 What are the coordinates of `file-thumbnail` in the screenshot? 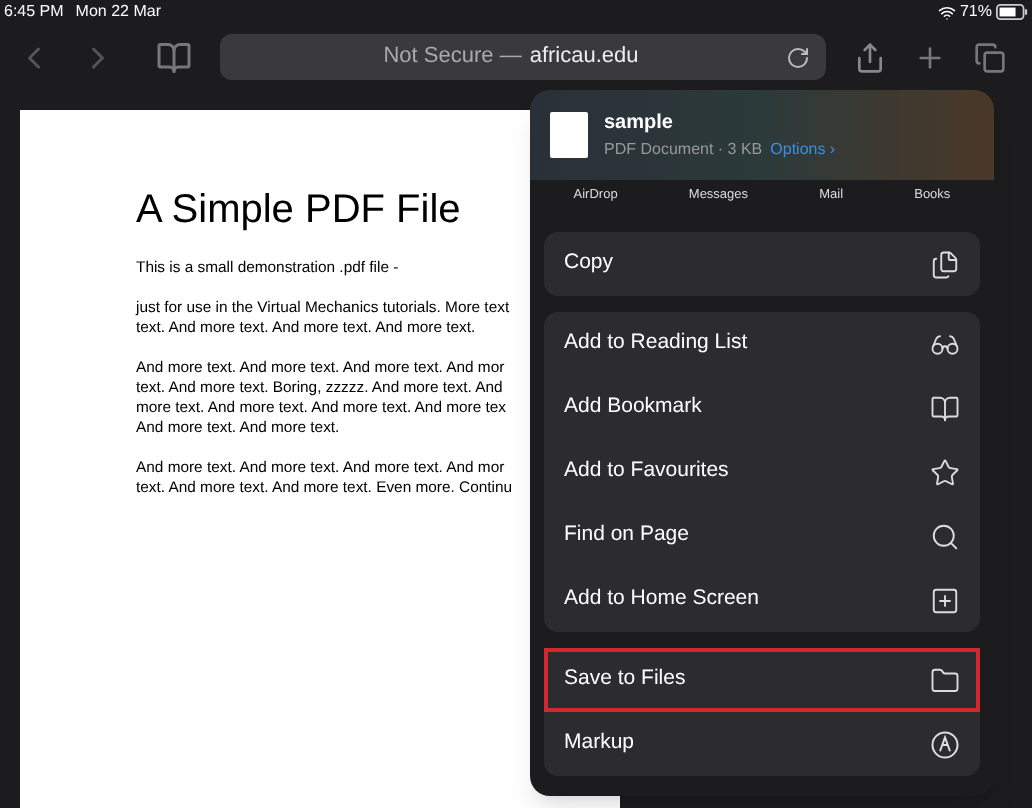 It's located at (569, 135).